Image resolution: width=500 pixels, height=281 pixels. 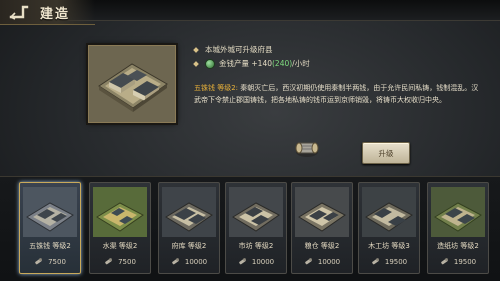 I want to click on header: 建造, so click(x=47, y=12).